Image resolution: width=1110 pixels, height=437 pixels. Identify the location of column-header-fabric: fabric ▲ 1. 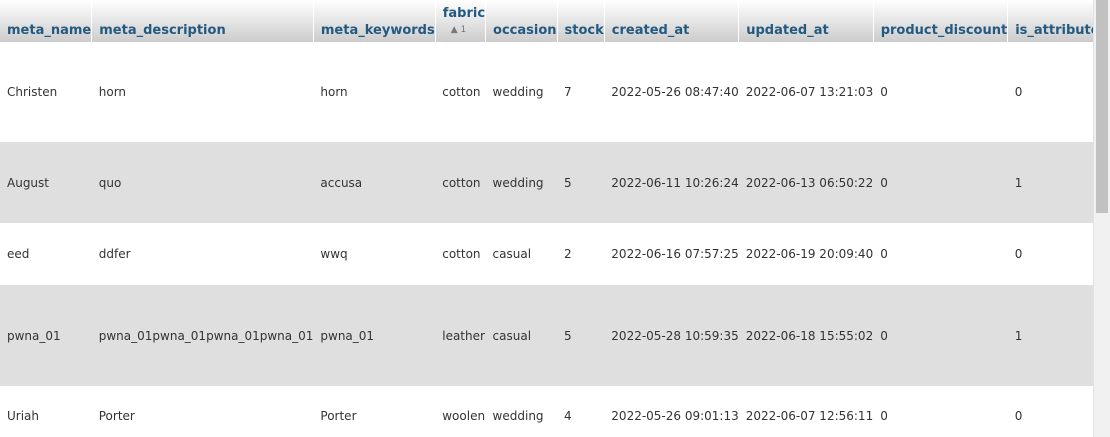
(461, 21).